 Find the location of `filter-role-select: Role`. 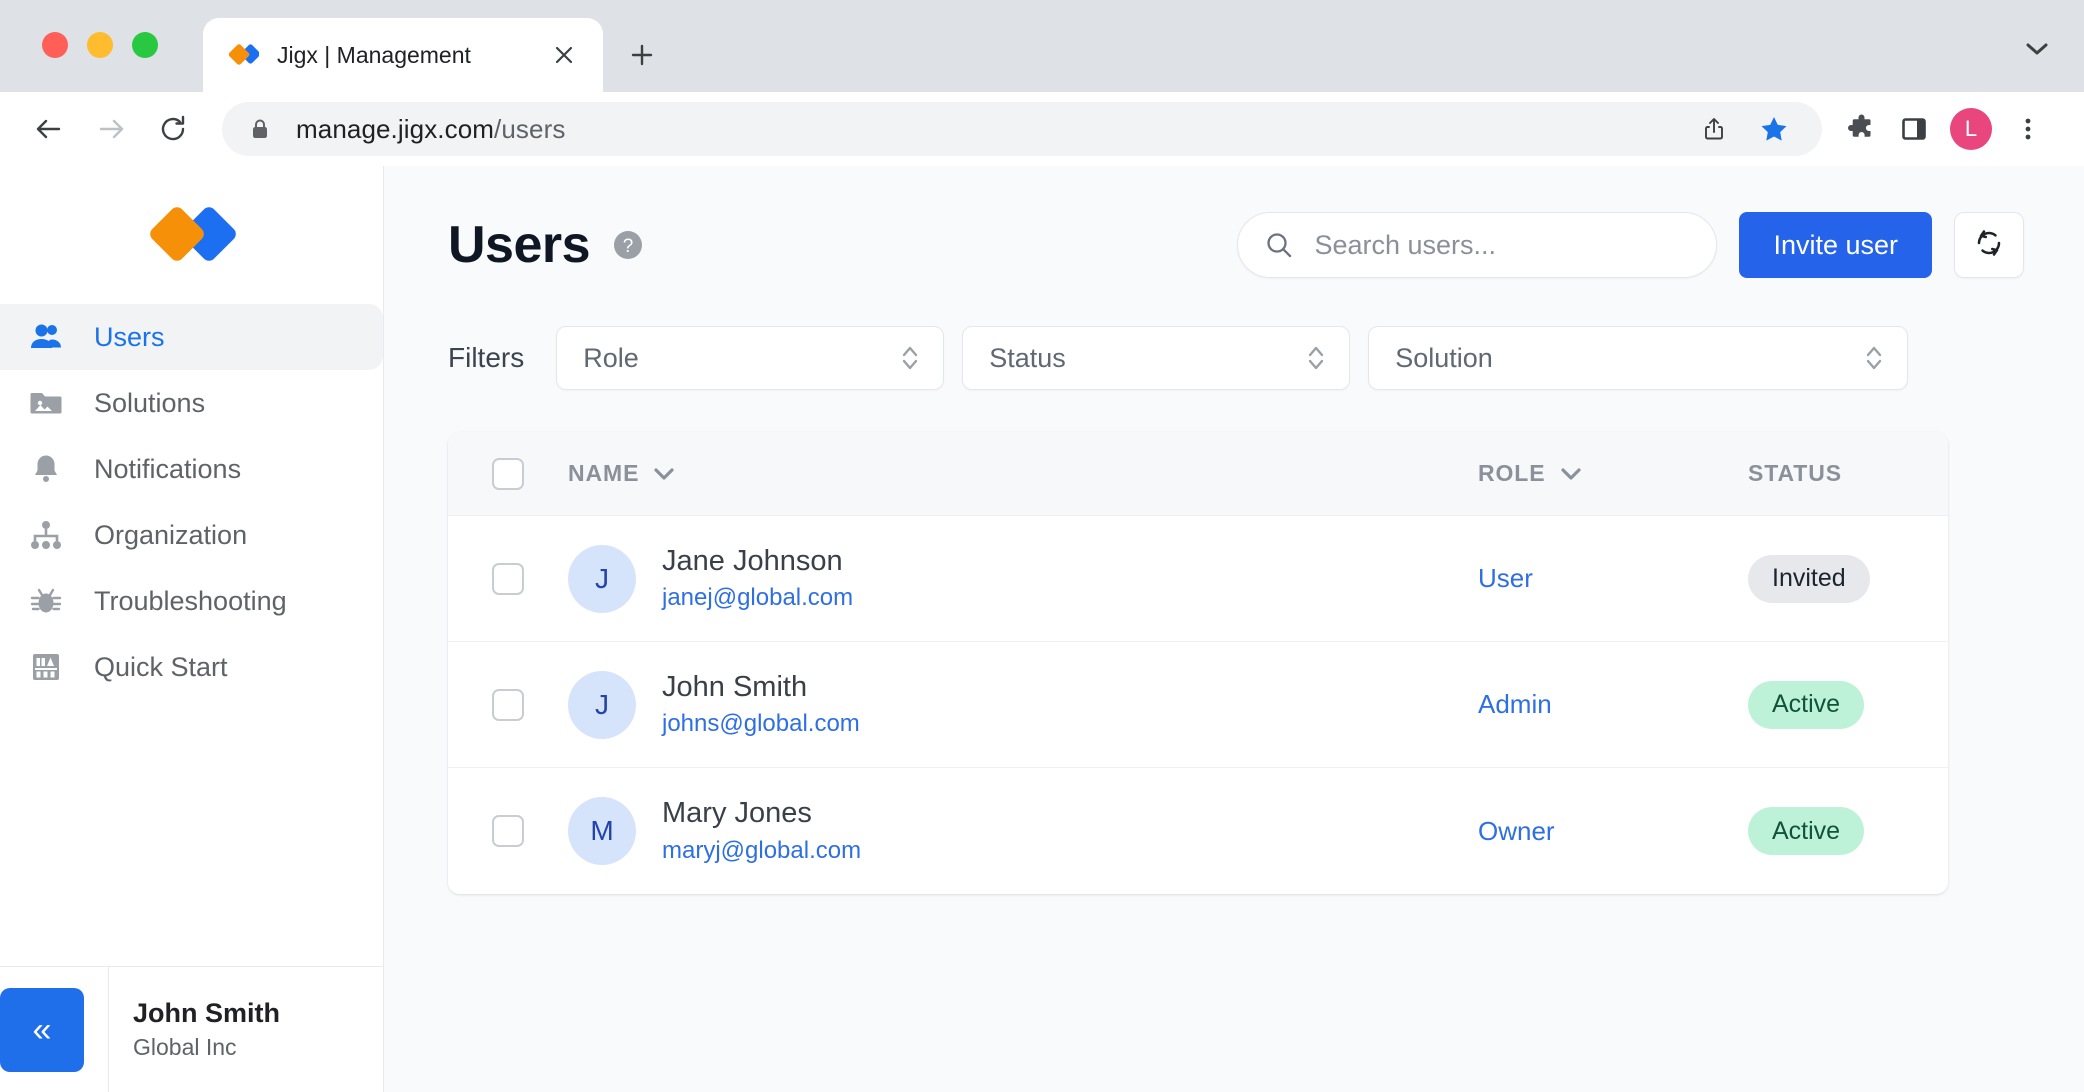

filter-role-select: Role is located at coordinates (750, 358).